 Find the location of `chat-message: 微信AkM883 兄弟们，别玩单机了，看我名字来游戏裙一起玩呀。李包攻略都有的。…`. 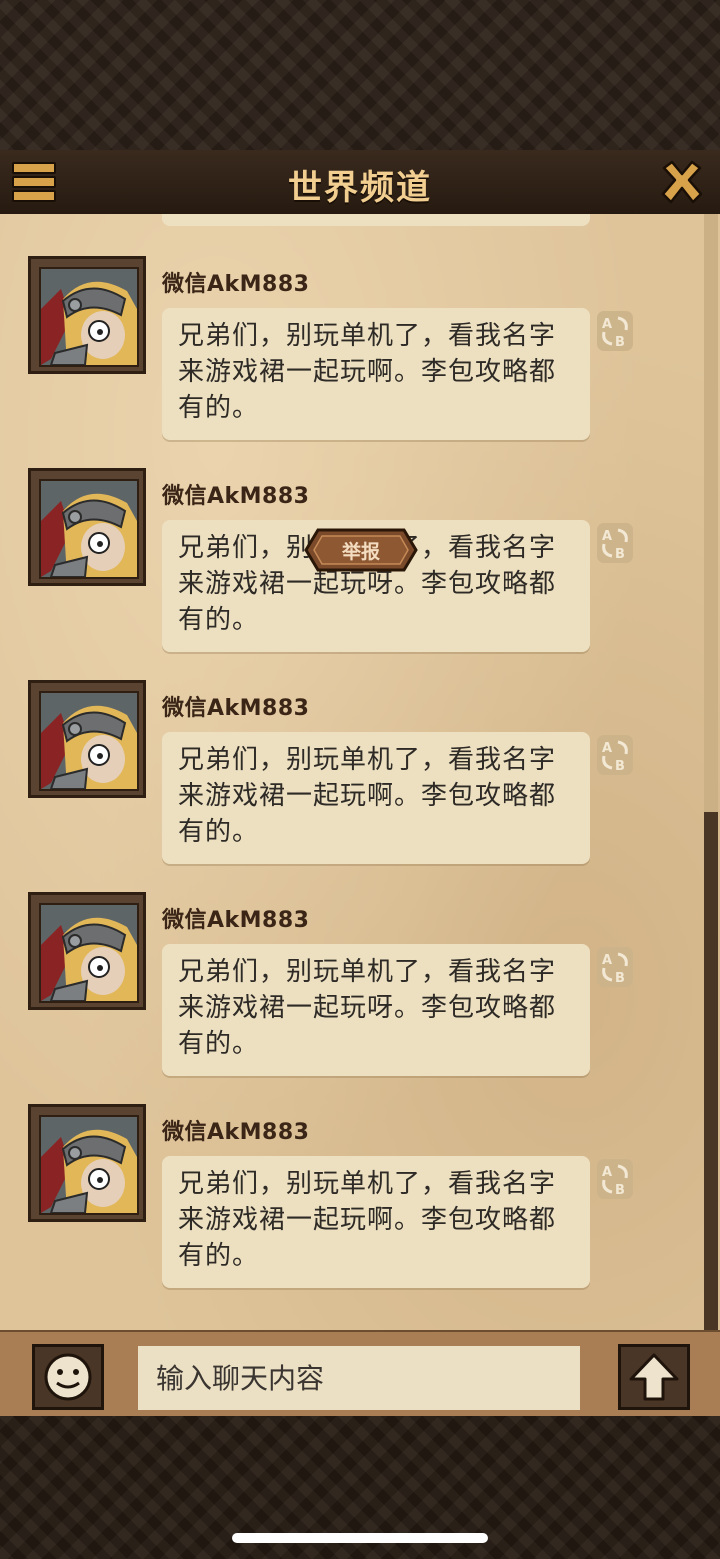

chat-message: 微信AkM883 兄弟们，别玩单机了，看我名字来游戏裙一起玩呀。李包攻略都有的。… is located at coordinates (350, 964).